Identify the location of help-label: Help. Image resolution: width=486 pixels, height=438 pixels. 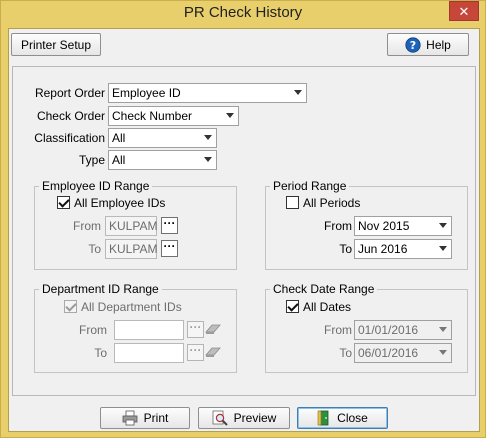
(438, 44).